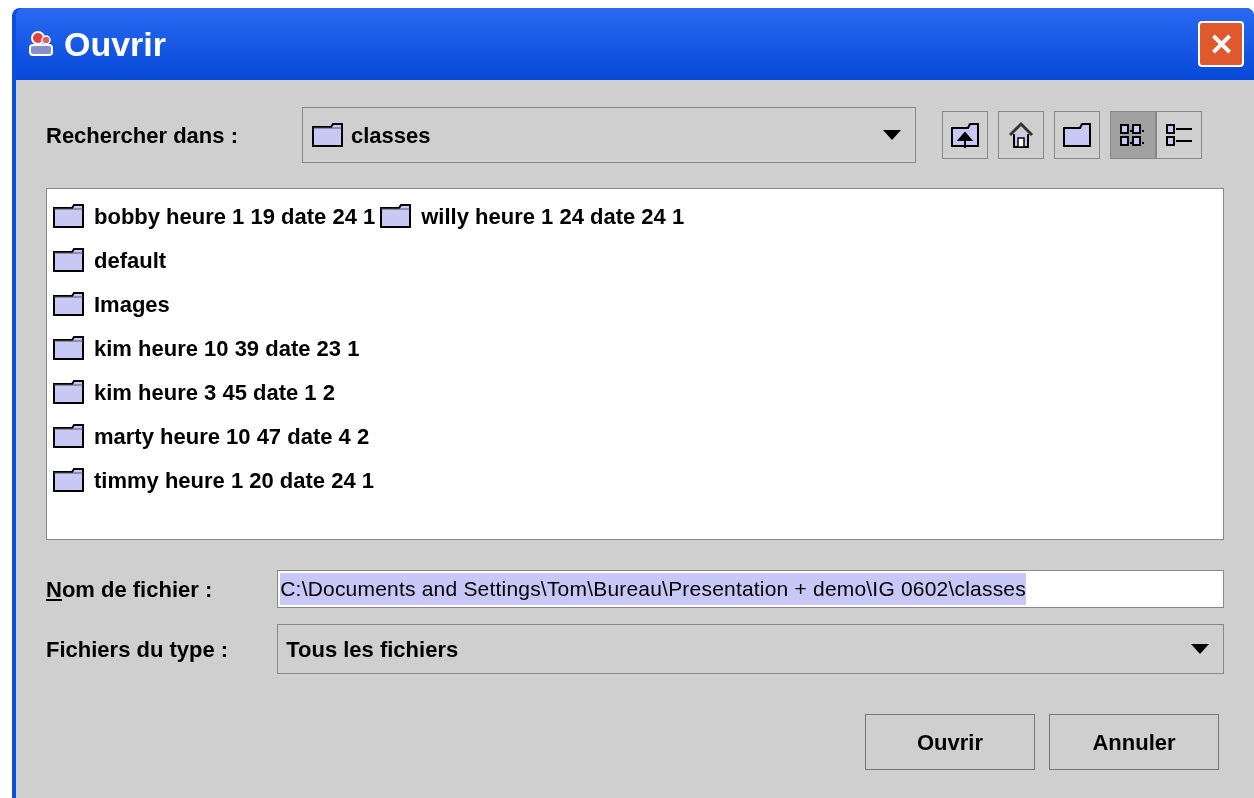 Image resolution: width=1254 pixels, height=798 pixels. What do you see at coordinates (142, 135) in the screenshot?
I see `look-in-label: Rechercher dans :` at bounding box center [142, 135].